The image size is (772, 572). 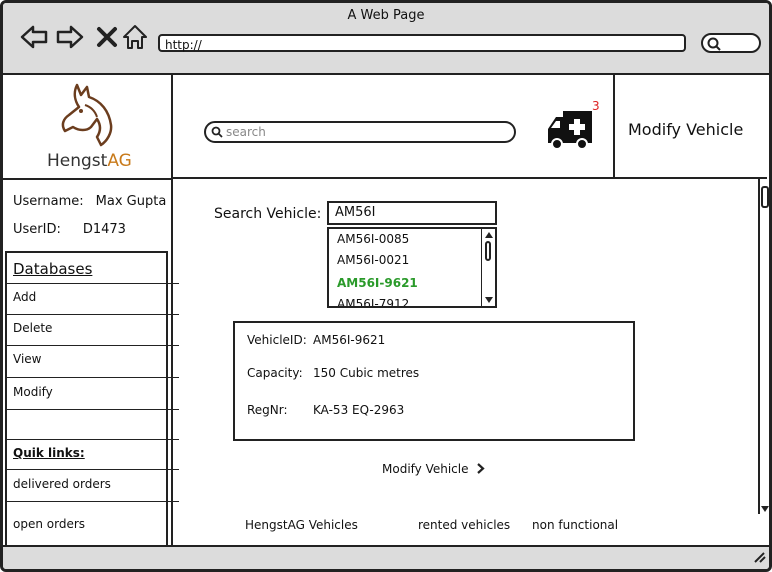 I want to click on header-divider, so click(x=470, y=178).